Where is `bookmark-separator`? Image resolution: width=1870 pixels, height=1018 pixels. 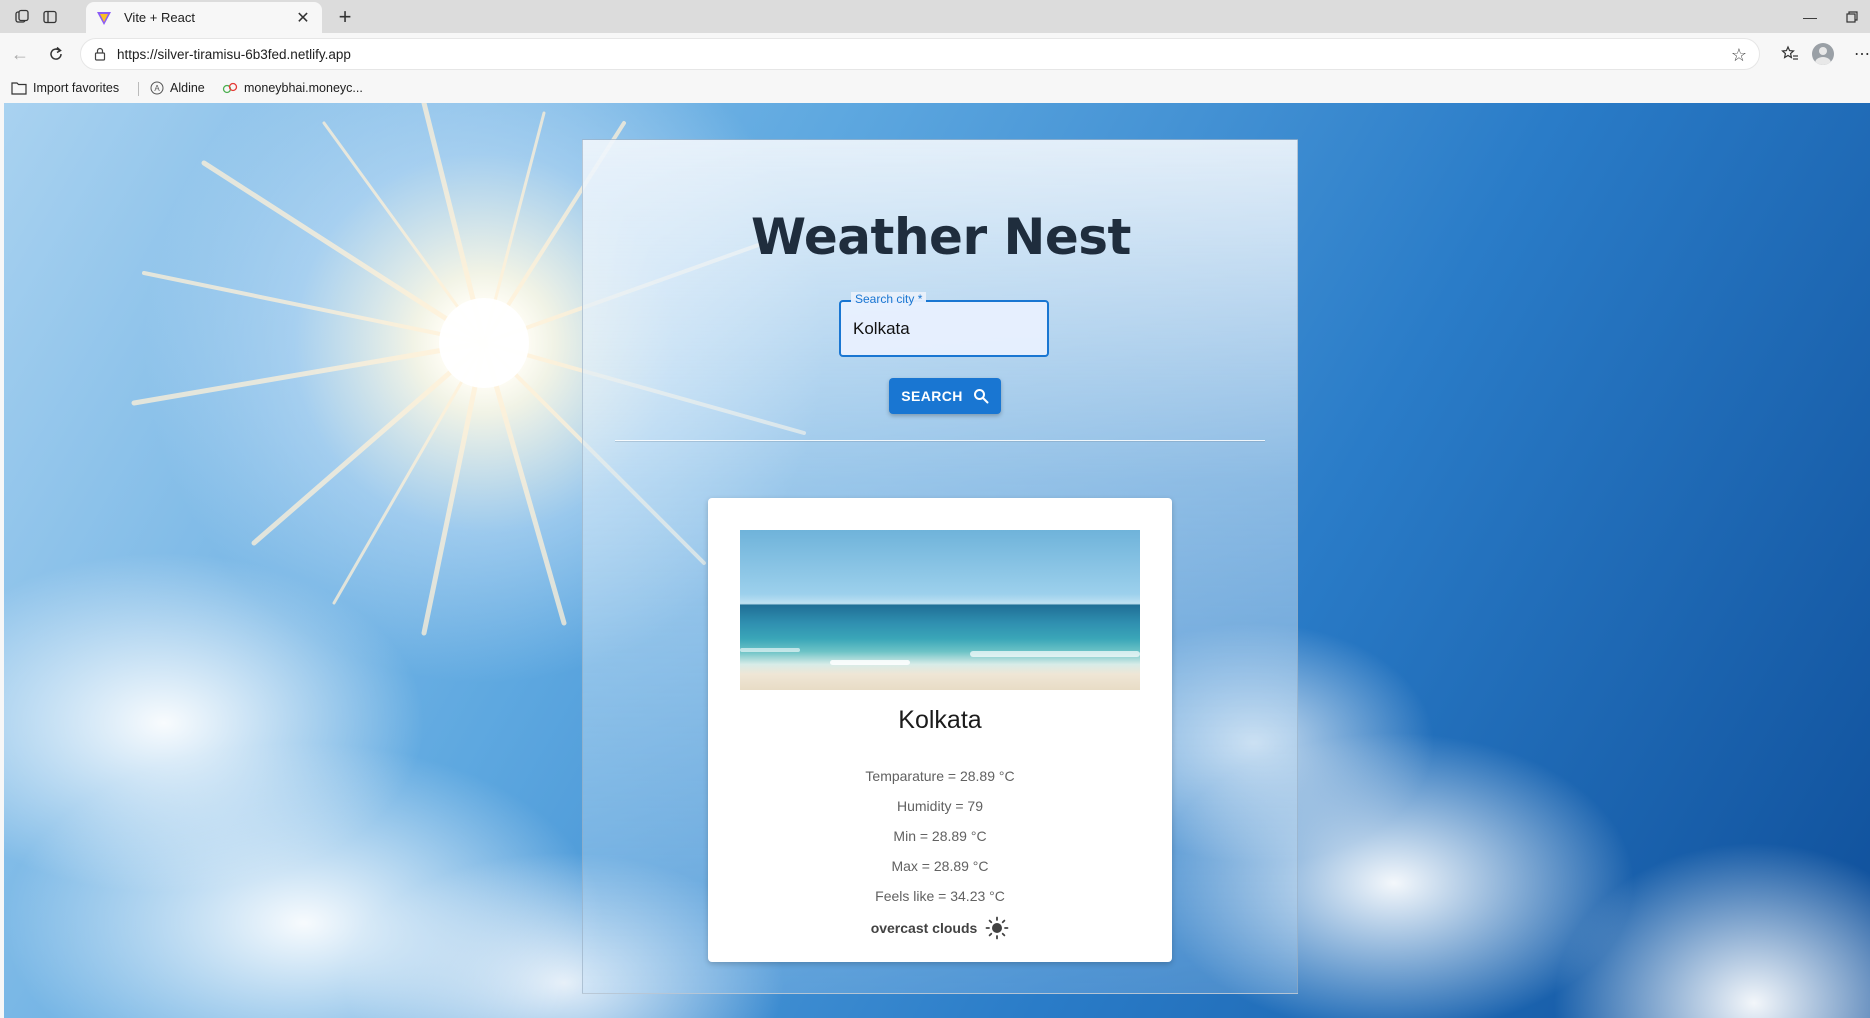
bookmark-separator is located at coordinates (138, 89).